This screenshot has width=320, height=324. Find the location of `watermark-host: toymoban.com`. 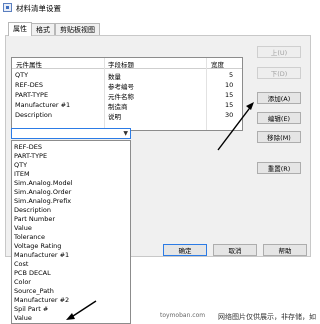

watermark-host: toymoban.com is located at coordinates (183, 315).